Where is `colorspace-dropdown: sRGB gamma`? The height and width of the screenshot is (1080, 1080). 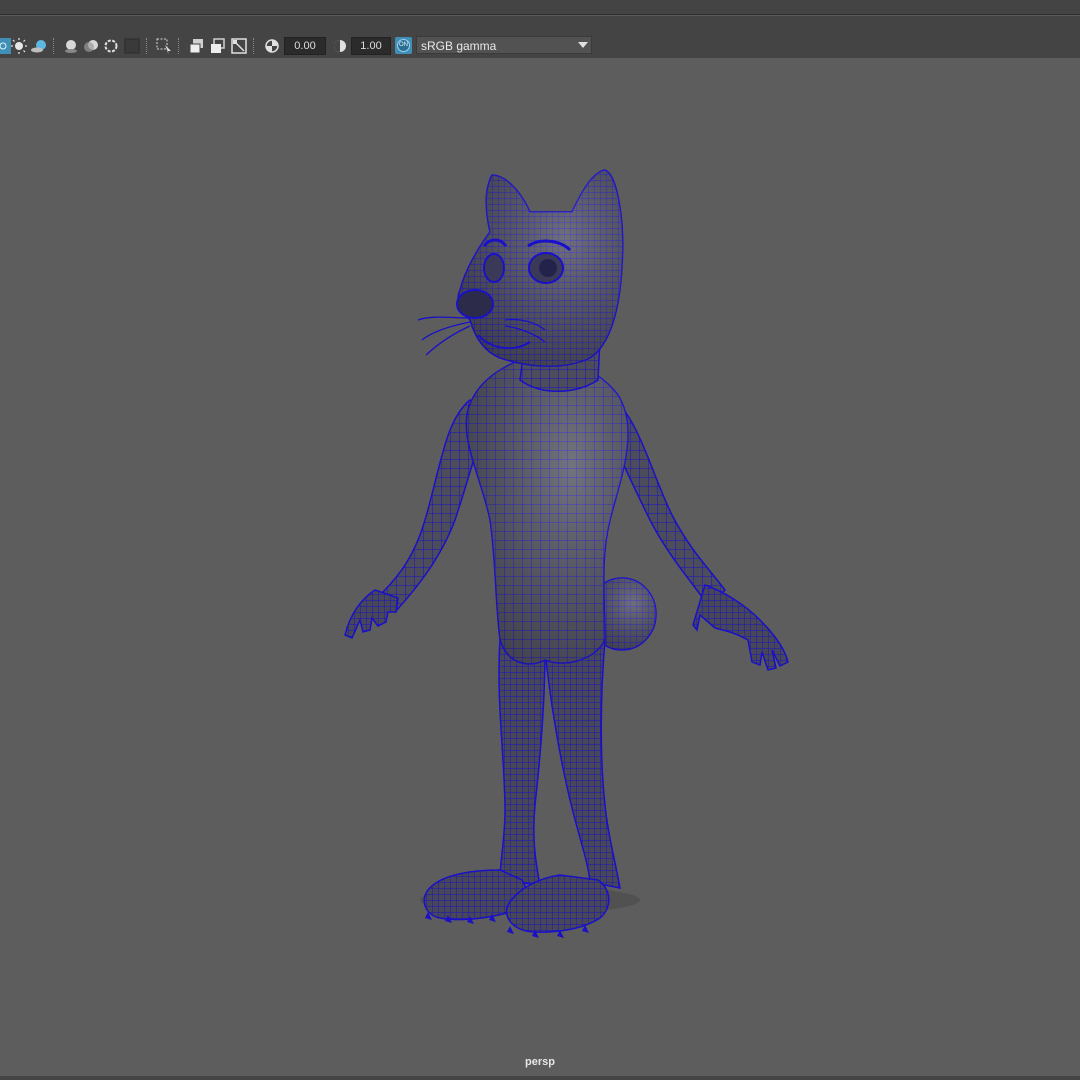
colorspace-dropdown: sRGB gamma is located at coordinates (504, 45).